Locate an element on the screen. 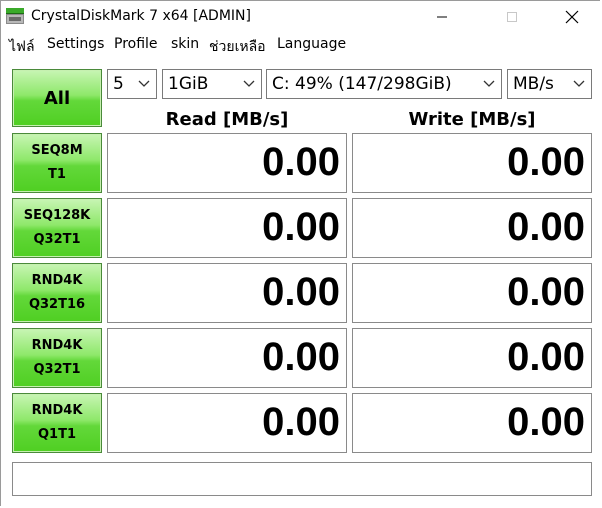 This screenshot has width=602, height=508. maximize-icon is located at coordinates (512, 17).